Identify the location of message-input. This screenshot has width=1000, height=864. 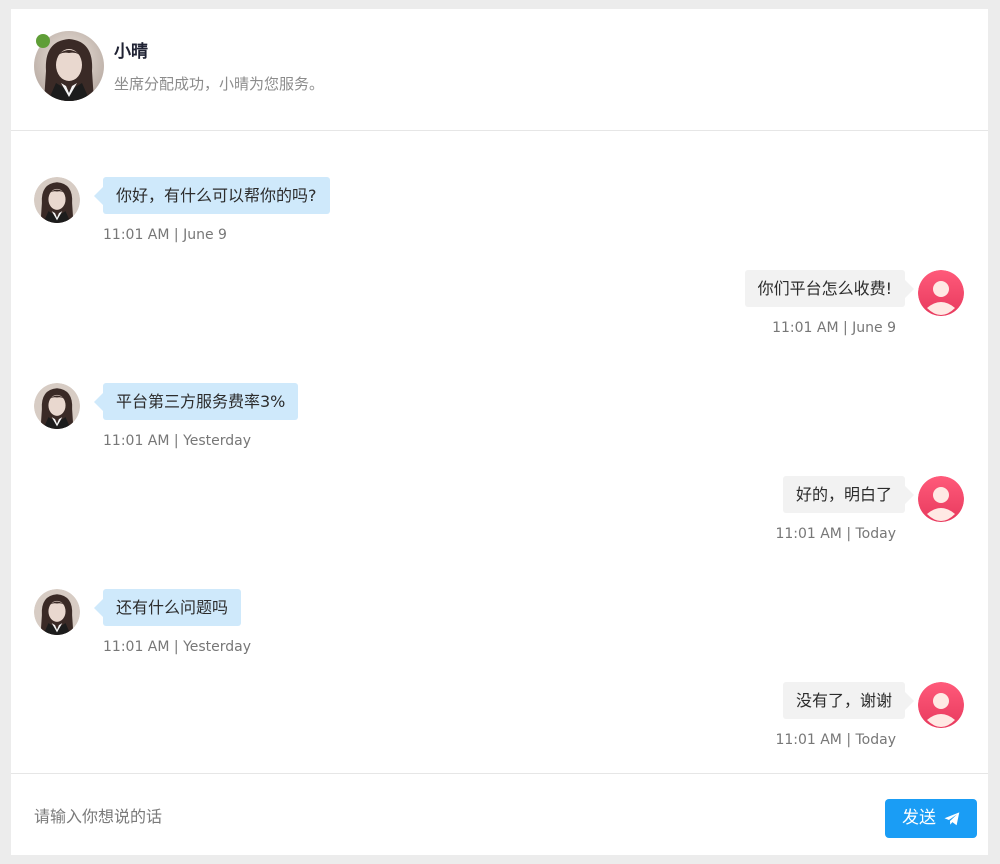
(424, 816).